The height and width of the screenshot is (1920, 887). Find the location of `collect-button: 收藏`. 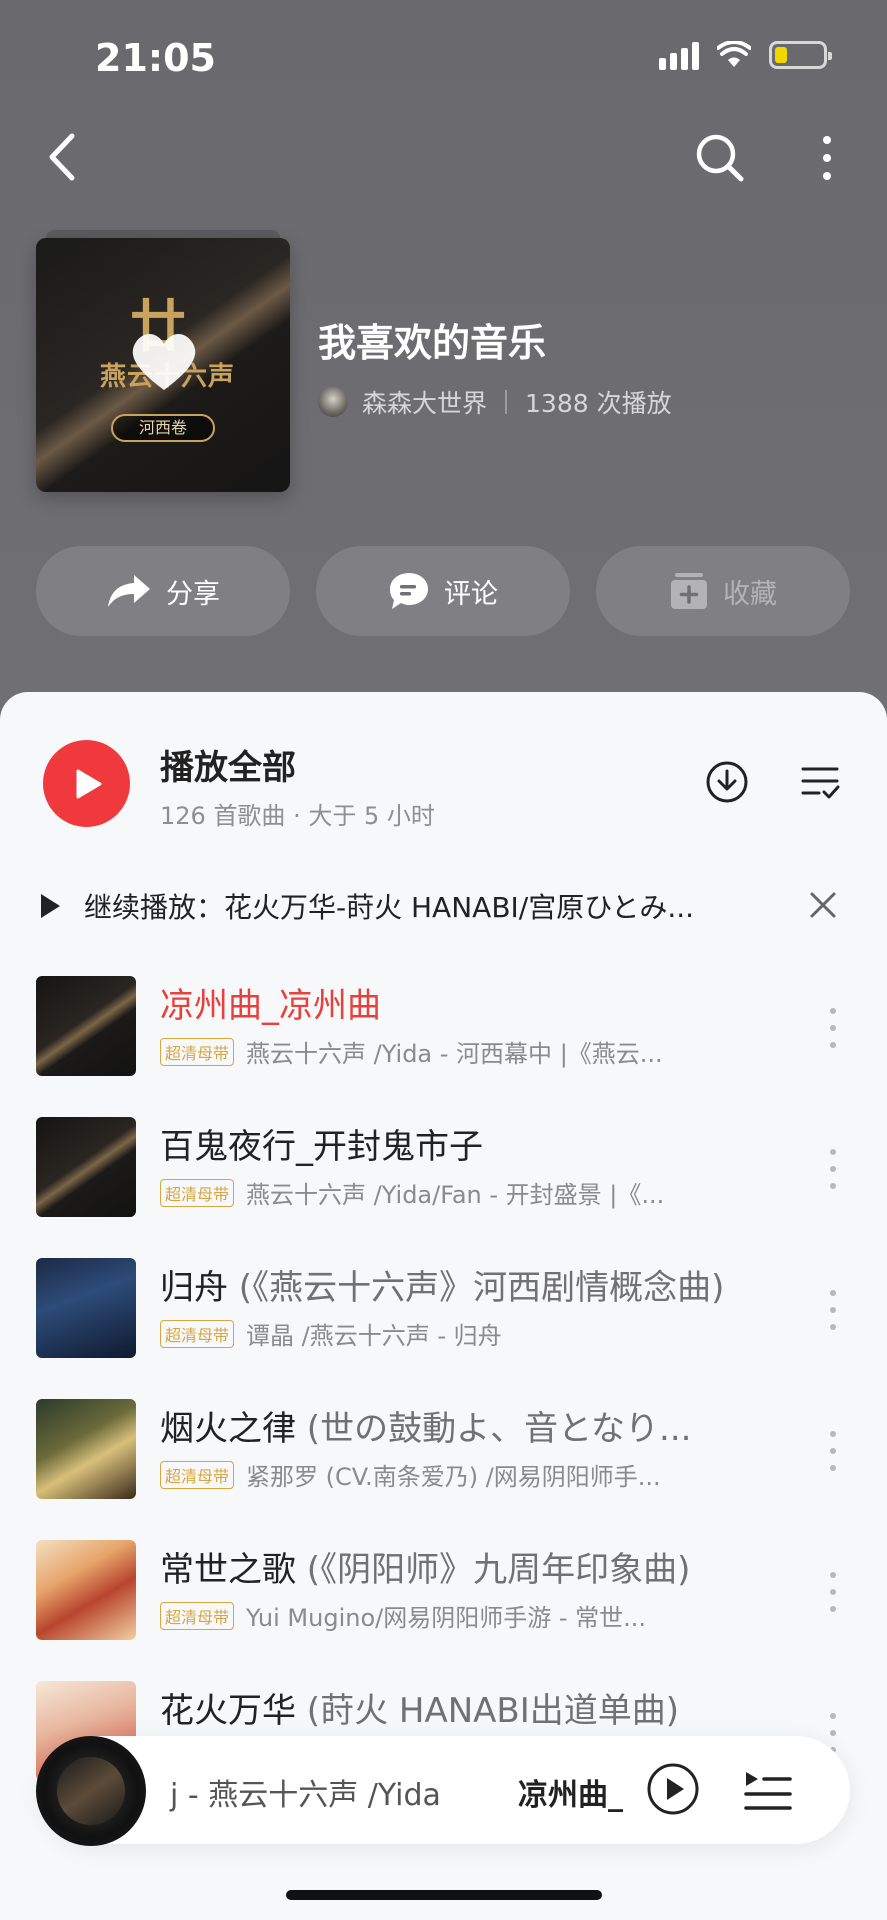

collect-button: 收藏 is located at coordinates (723, 591).